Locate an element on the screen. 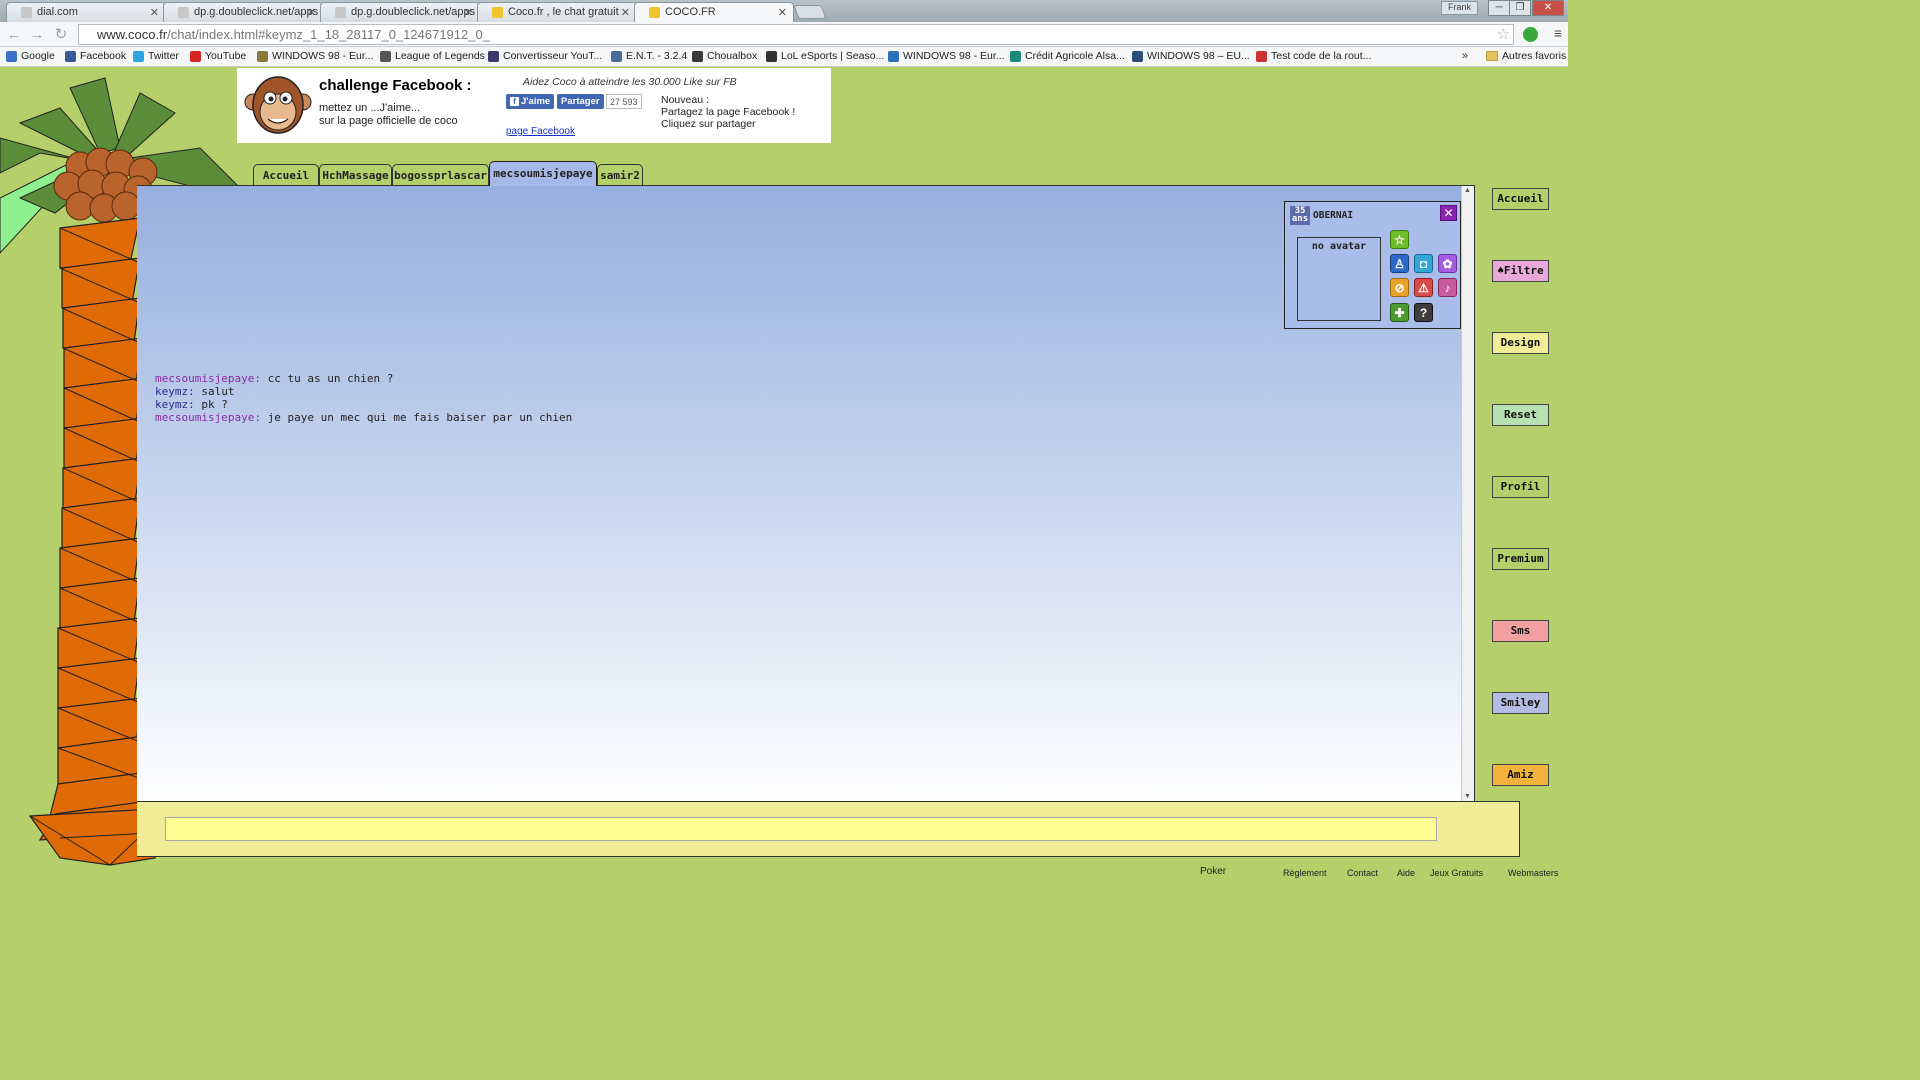 The image size is (1920, 1080). warning-icon: ⚠ is located at coordinates (1423, 287).